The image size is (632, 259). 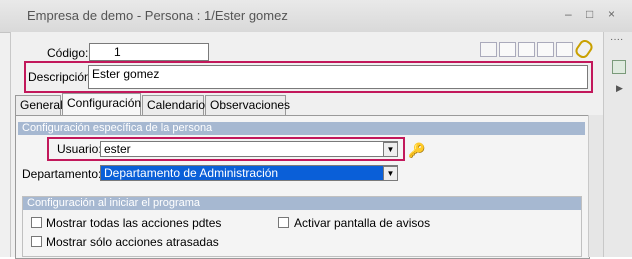 I want to click on expand-arrow-icon: ▶, so click(x=619, y=88).